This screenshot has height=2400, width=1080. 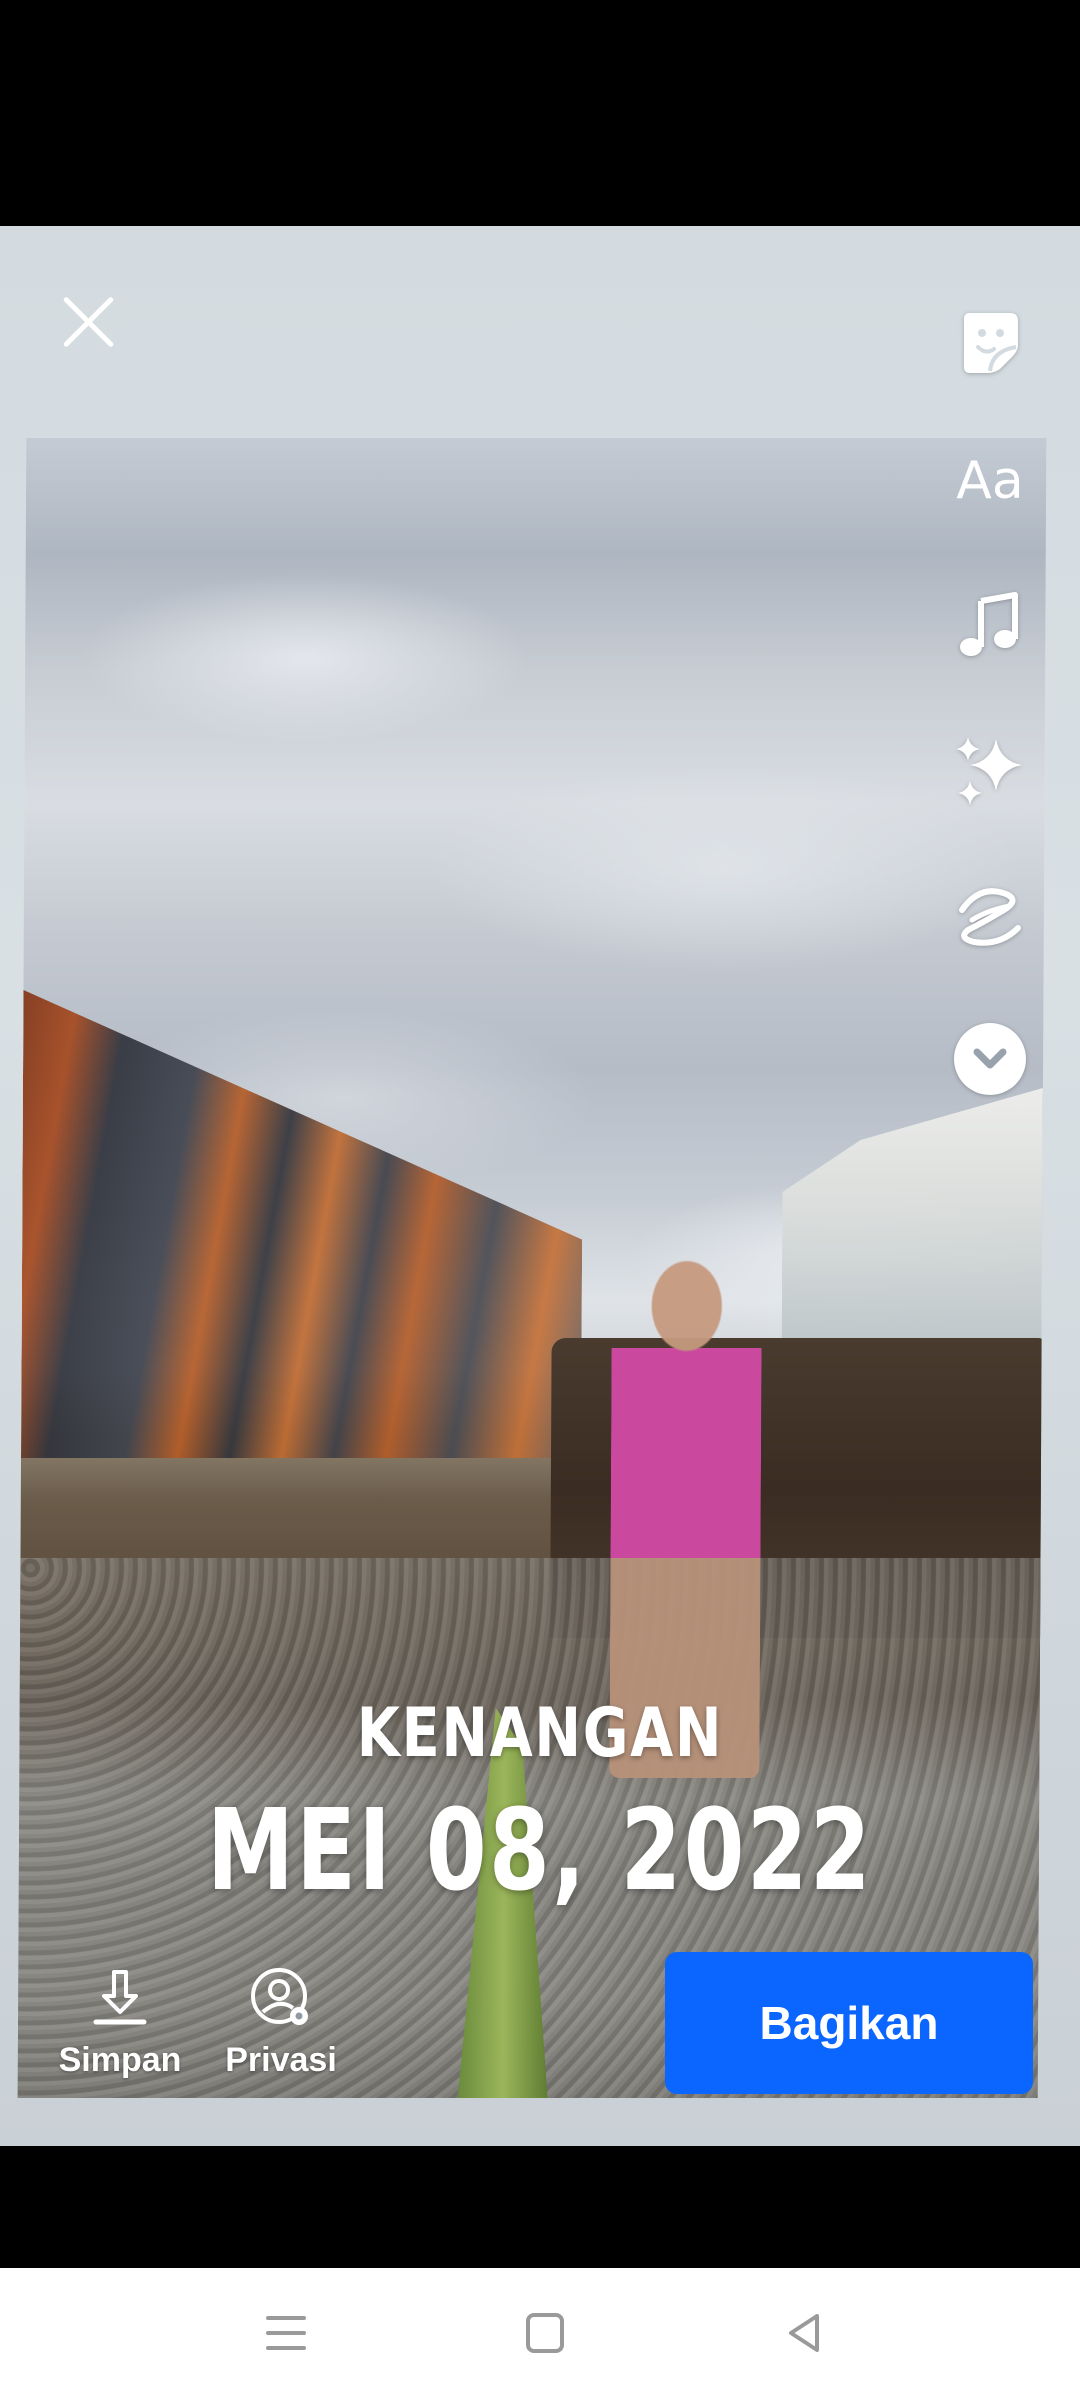 I want to click on menu-button, so click(x=286, y=2333).